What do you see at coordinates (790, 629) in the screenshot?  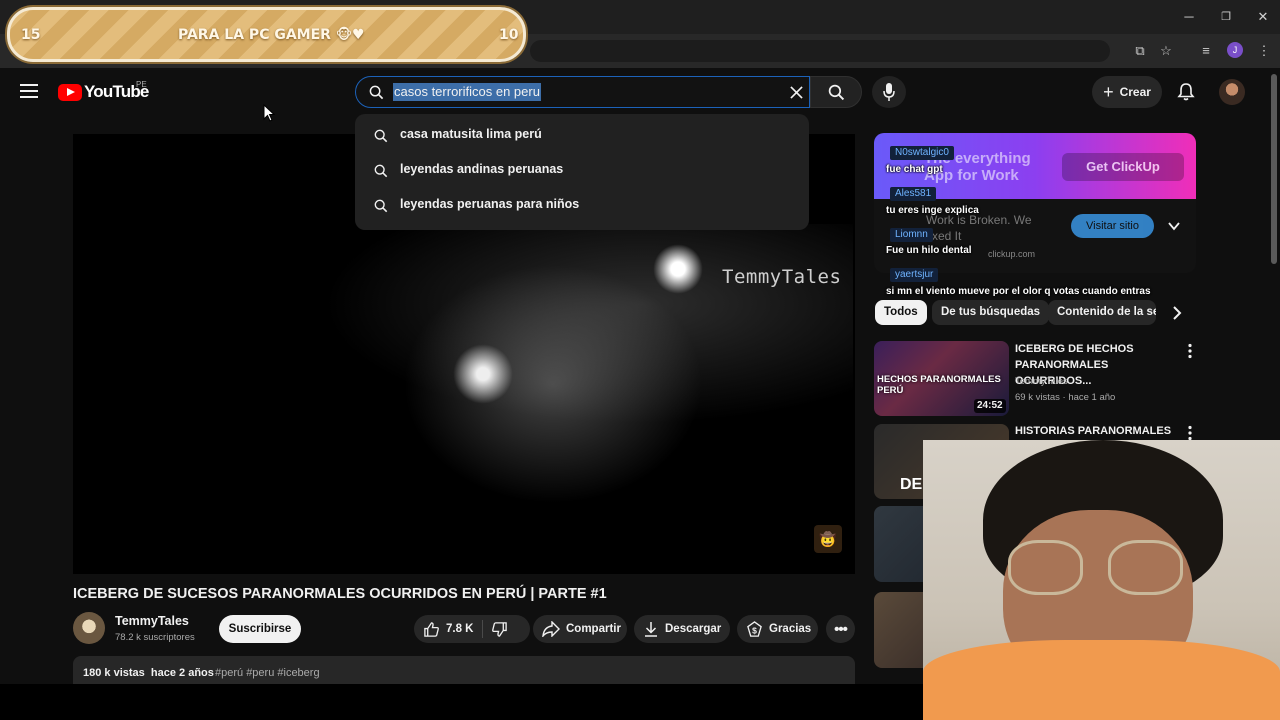 I see `thanks-label: Gracias` at bounding box center [790, 629].